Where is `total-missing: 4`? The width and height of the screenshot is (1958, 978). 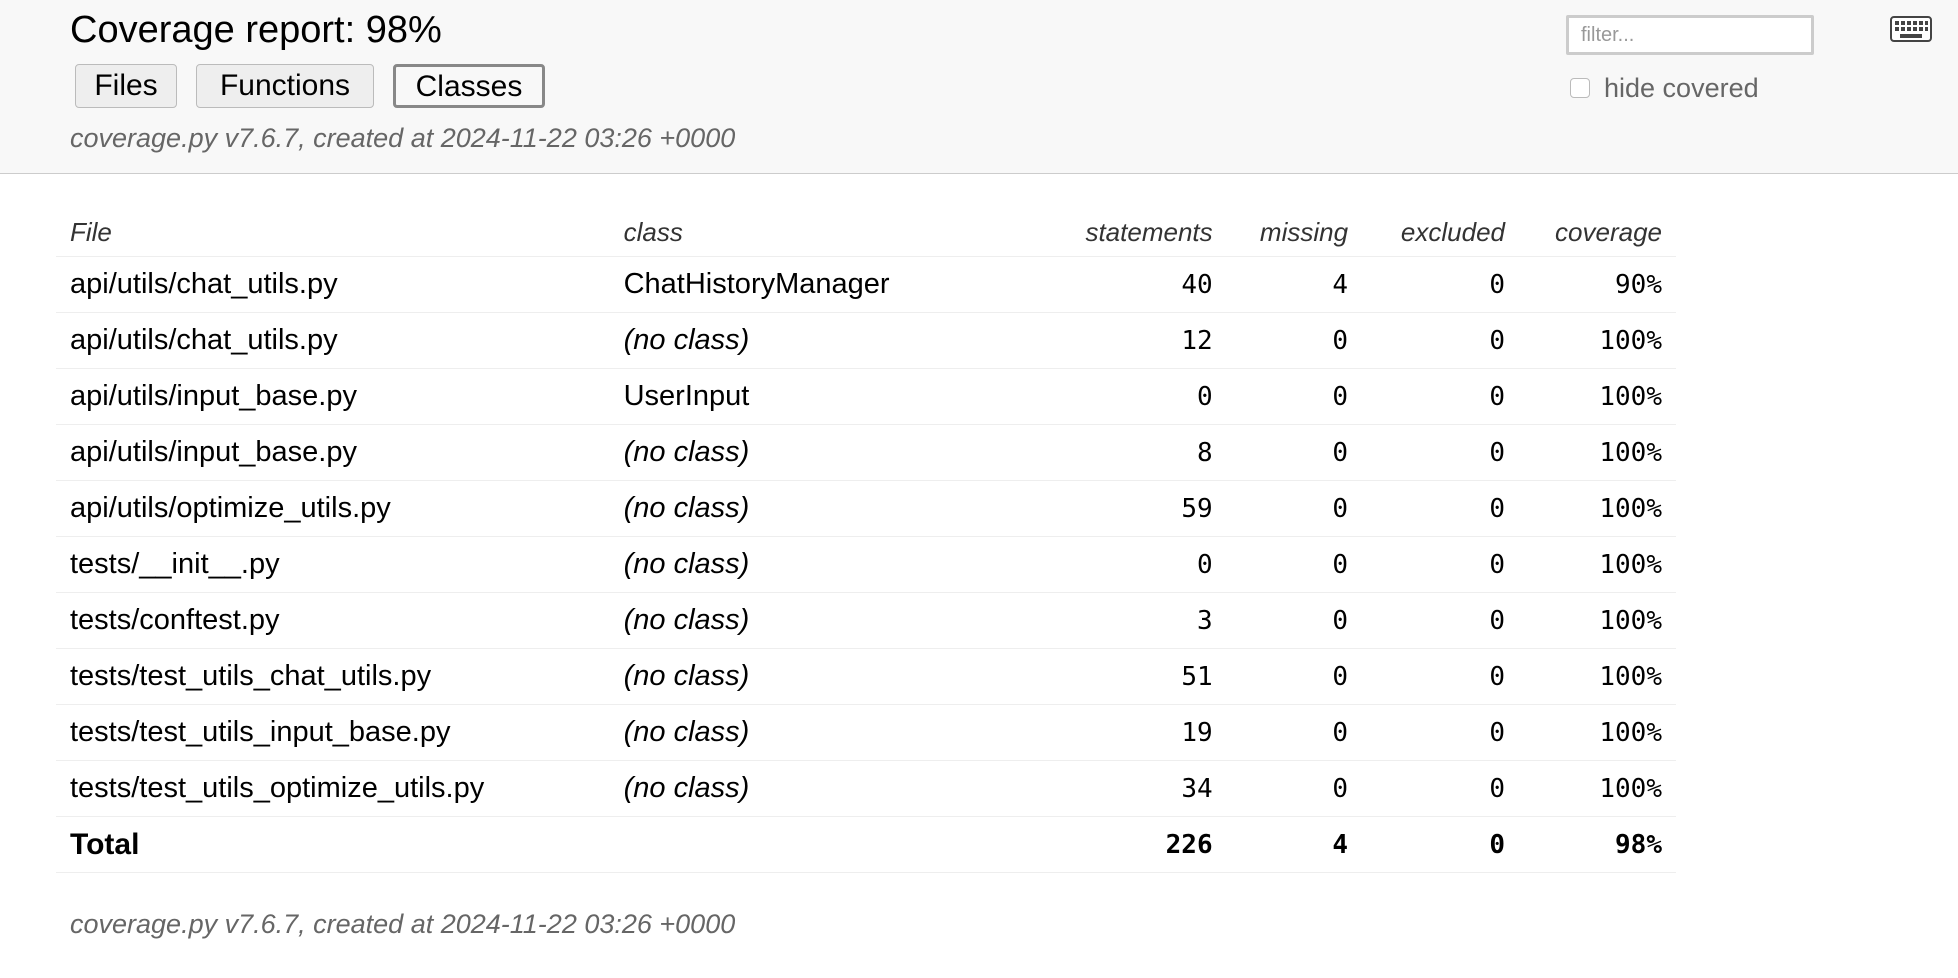 total-missing: 4 is located at coordinates (1294, 844).